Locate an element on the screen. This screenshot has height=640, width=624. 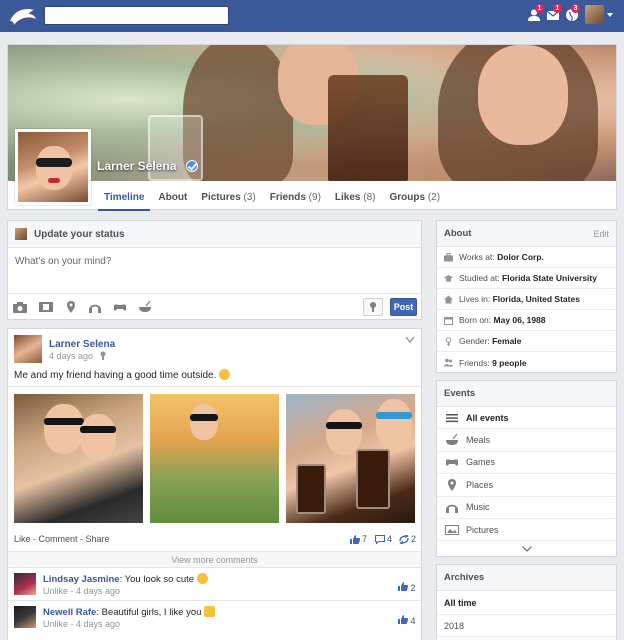
comment-likes: 2 is located at coordinates (407, 587).